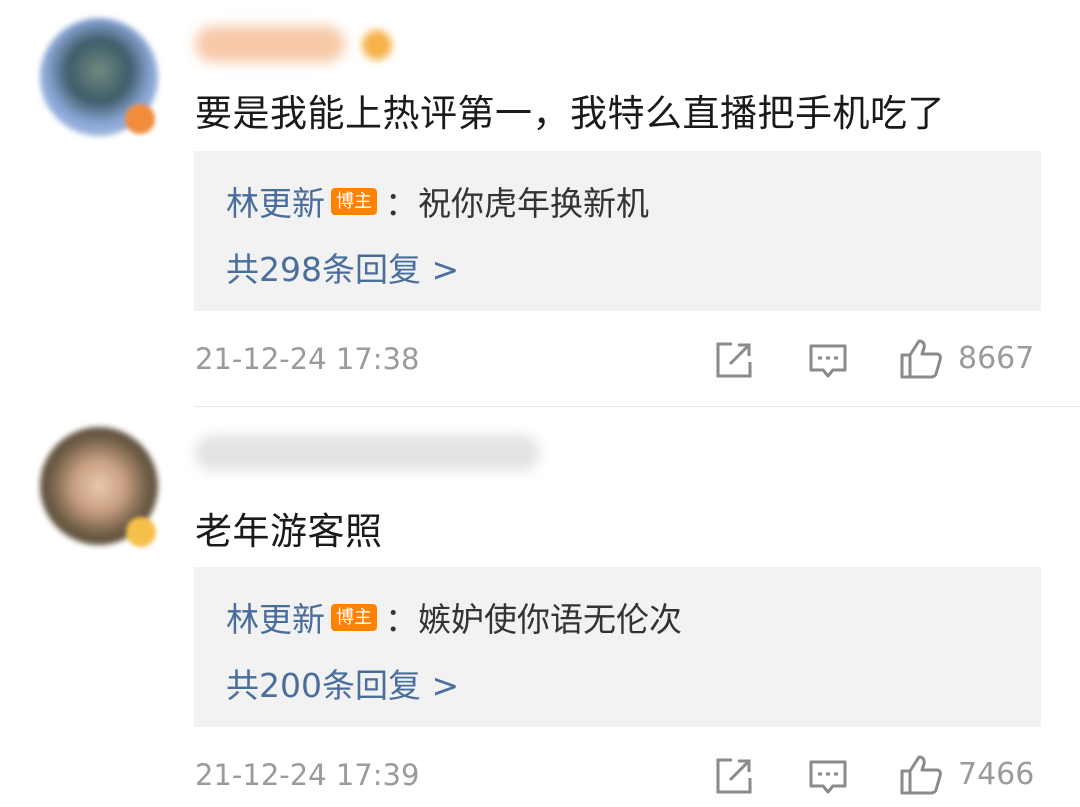 This screenshot has height=807, width=1080. I want to click on reply-line: 林更新 博主 ： 嫉妒使你语无伦次, so click(454, 617).